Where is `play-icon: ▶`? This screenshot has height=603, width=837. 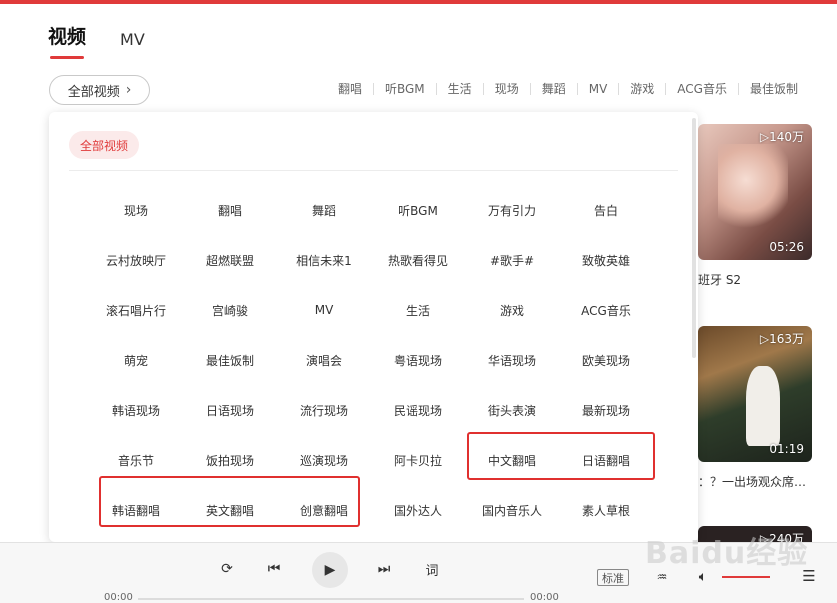
play-icon: ▶ is located at coordinates (330, 570).